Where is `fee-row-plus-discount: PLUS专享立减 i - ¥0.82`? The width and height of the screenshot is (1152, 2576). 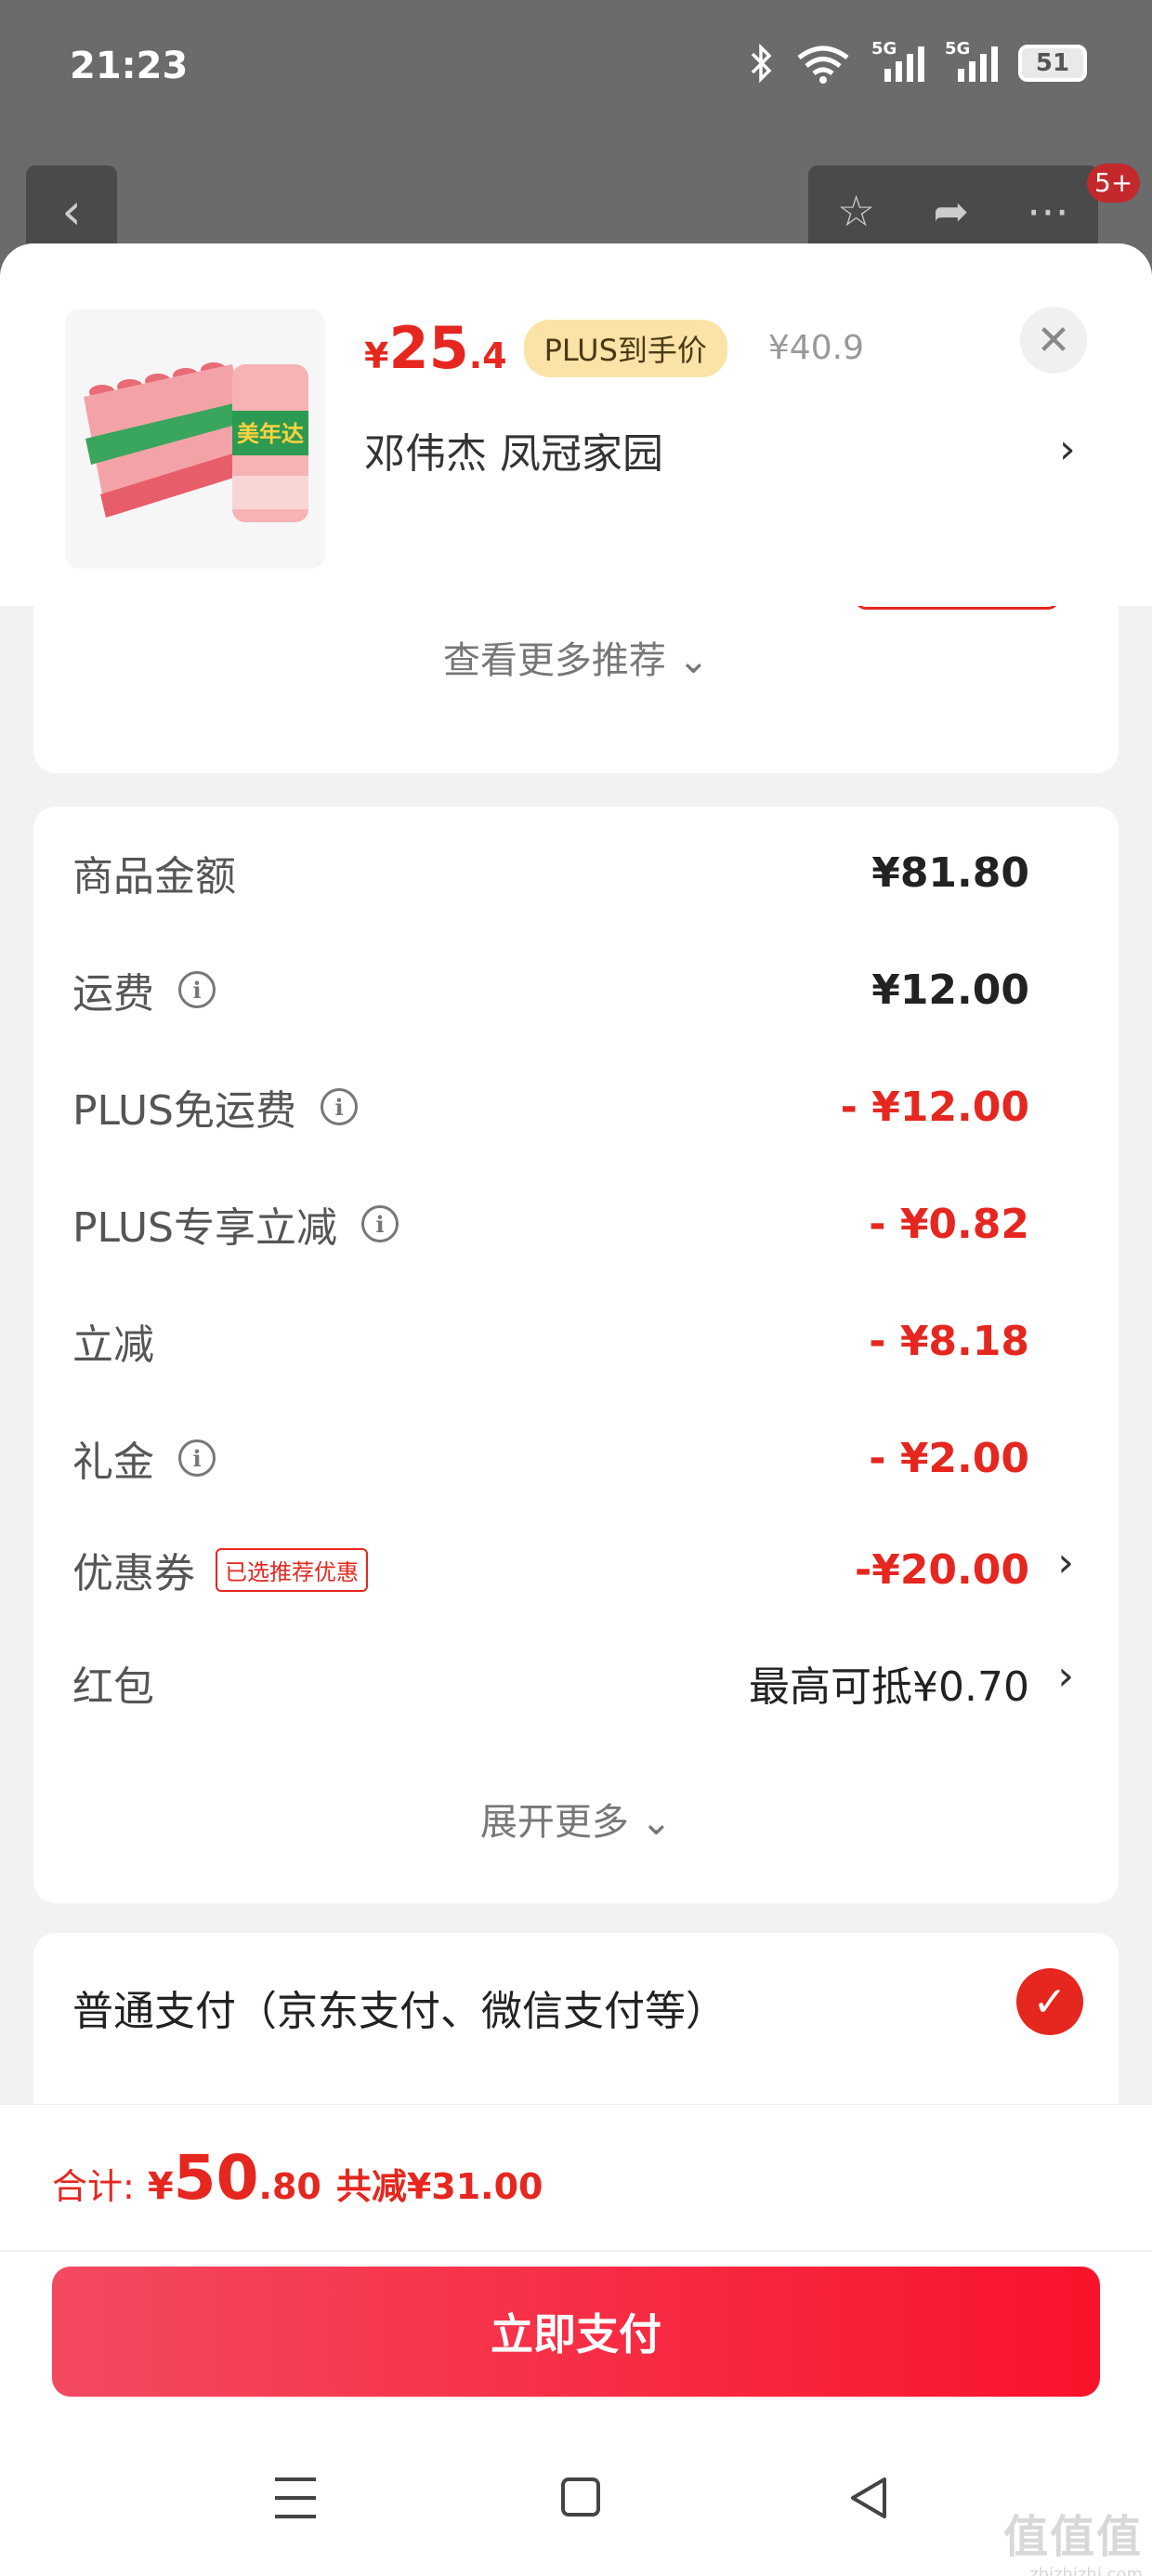 fee-row-plus-discount: PLUS专享立减 i - ¥0.82 is located at coordinates (550, 1223).